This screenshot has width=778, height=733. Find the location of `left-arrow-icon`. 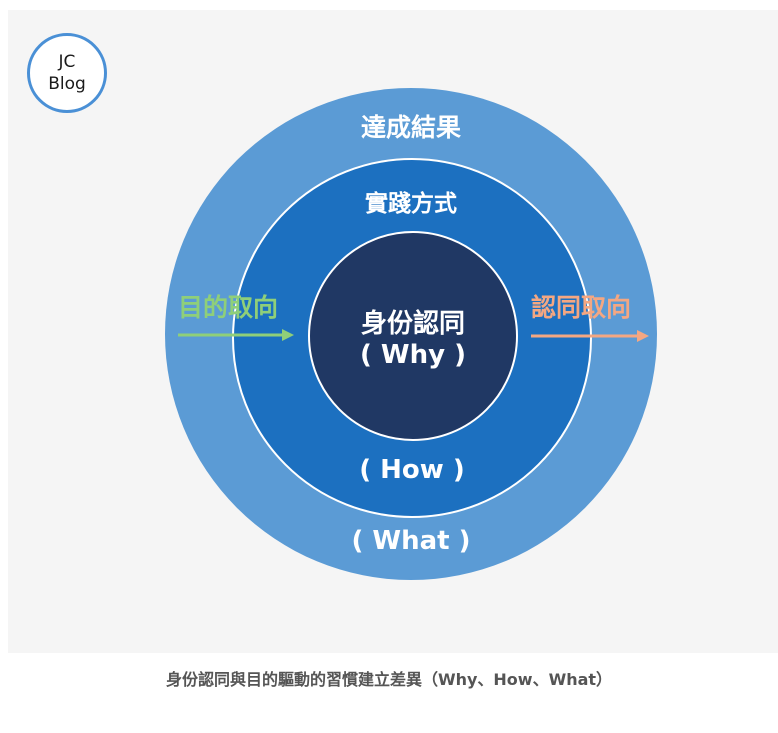

left-arrow-icon is located at coordinates (236, 335).